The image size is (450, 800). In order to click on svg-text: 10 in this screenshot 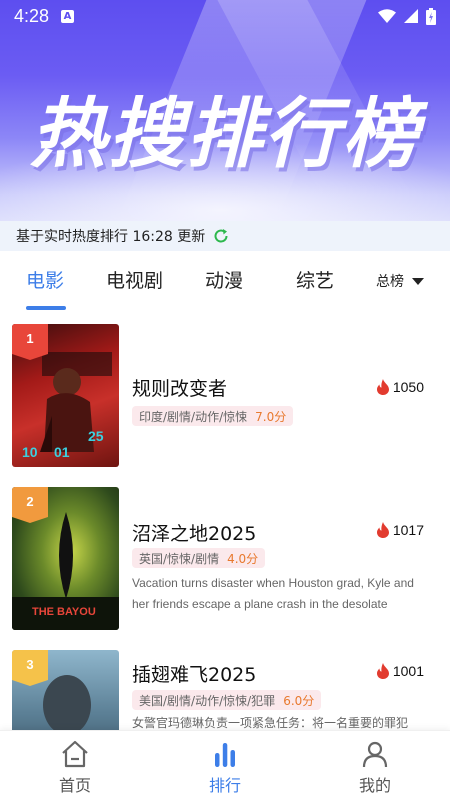, I will do `click(30, 452)`.